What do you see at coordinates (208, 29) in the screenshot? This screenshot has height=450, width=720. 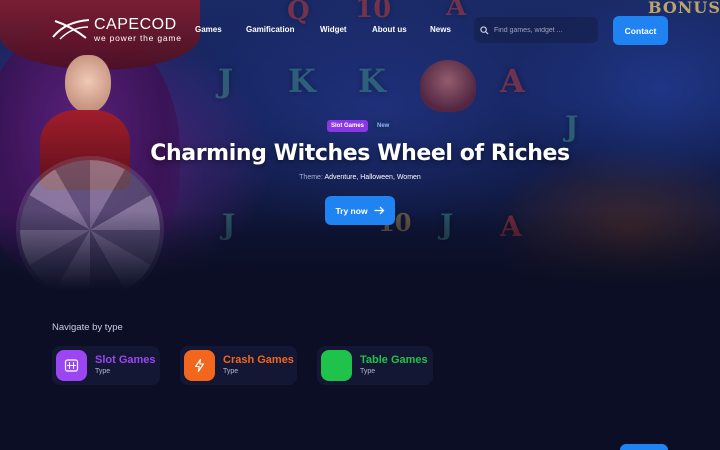 I see `nav-games: Games` at bounding box center [208, 29].